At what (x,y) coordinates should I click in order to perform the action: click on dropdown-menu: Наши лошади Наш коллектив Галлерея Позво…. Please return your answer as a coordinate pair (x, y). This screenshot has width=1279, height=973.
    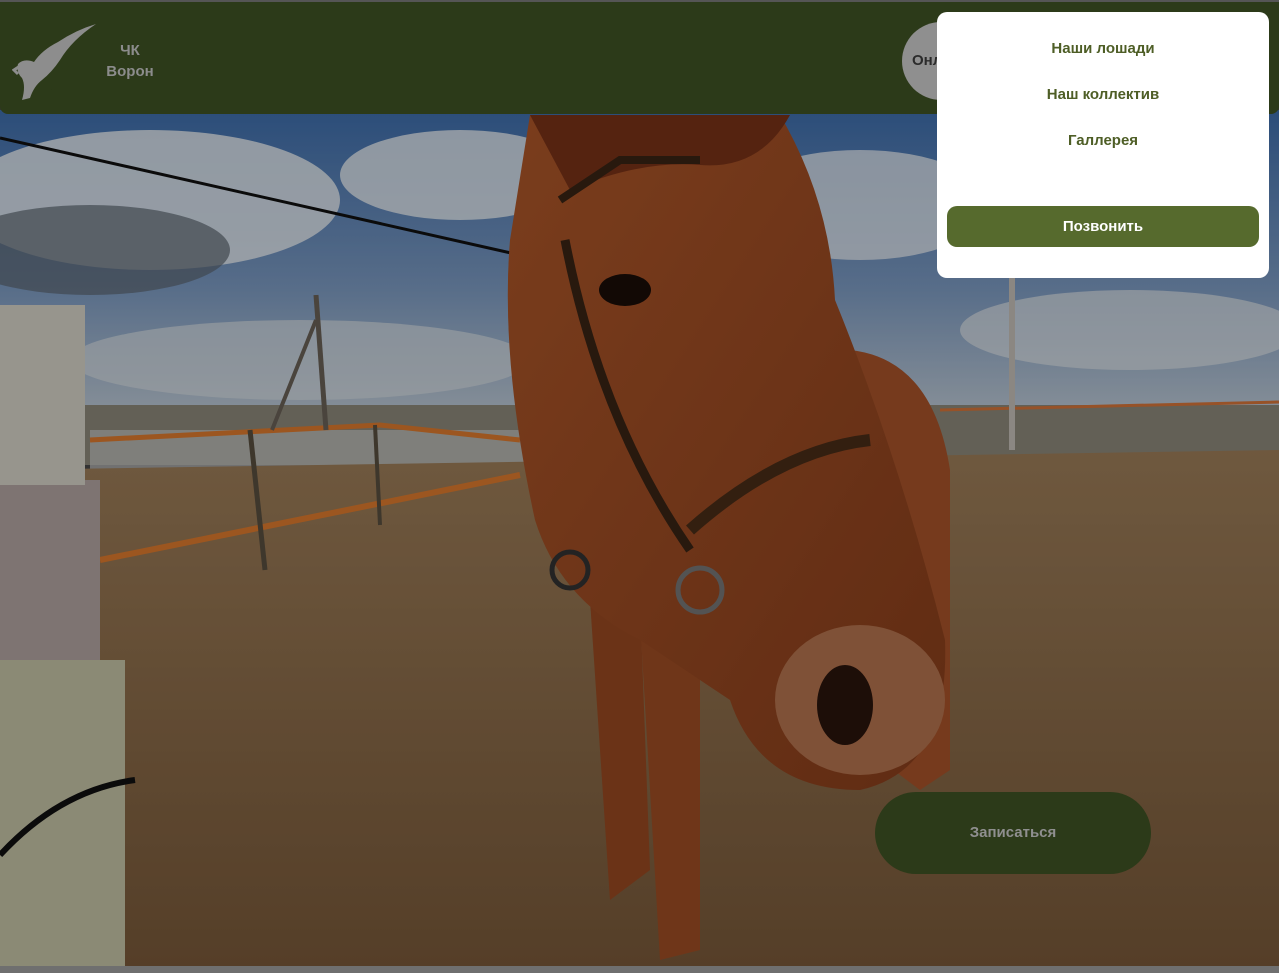
    Looking at the image, I should click on (1103, 145).